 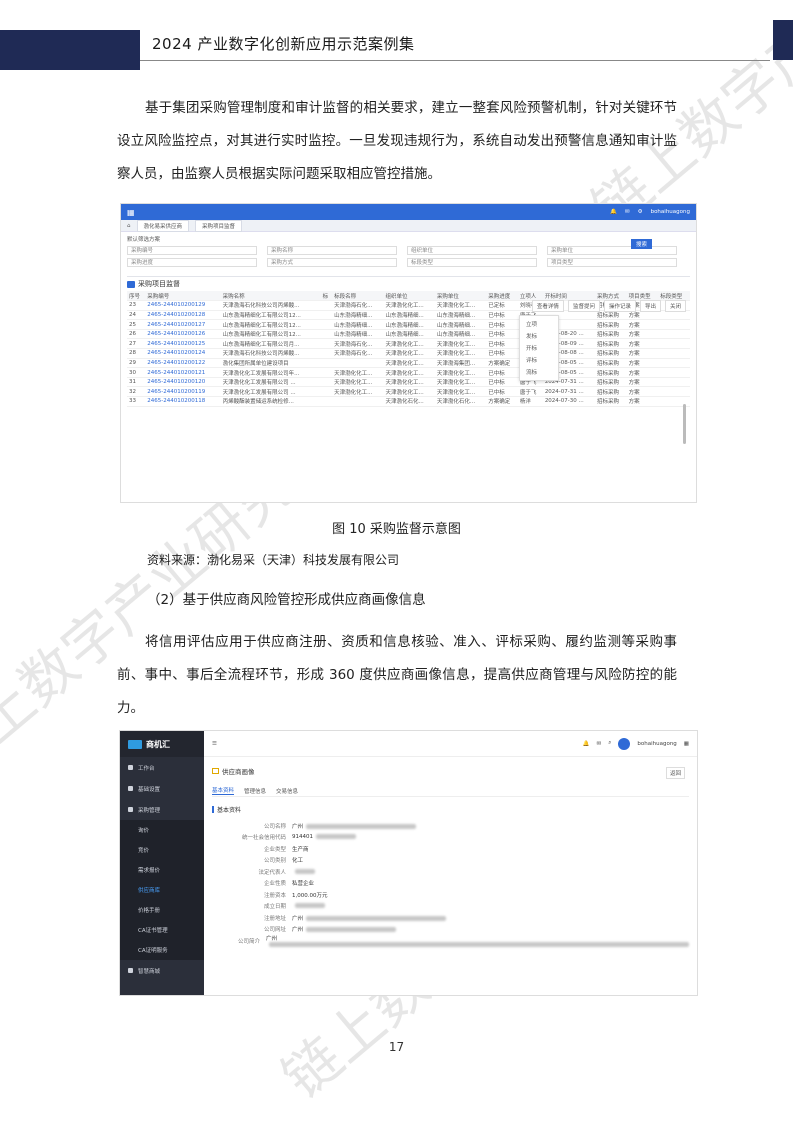 I want to click on table-cell: 31, so click(x=136, y=382).